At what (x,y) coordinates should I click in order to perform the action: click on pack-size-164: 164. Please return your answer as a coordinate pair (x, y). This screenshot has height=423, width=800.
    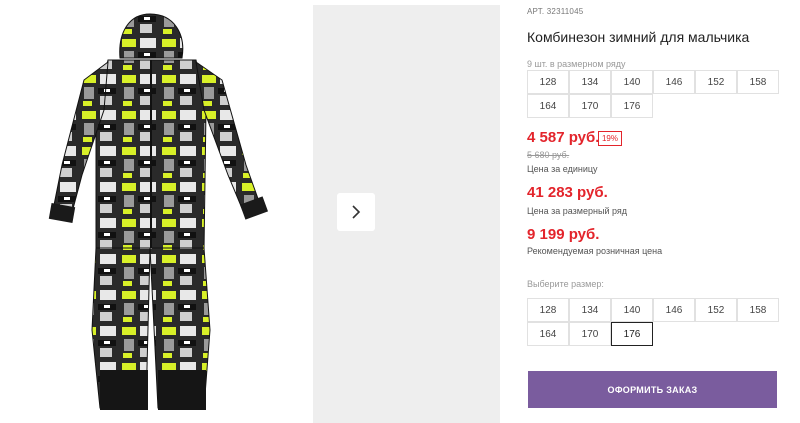
    Looking at the image, I should click on (548, 106).